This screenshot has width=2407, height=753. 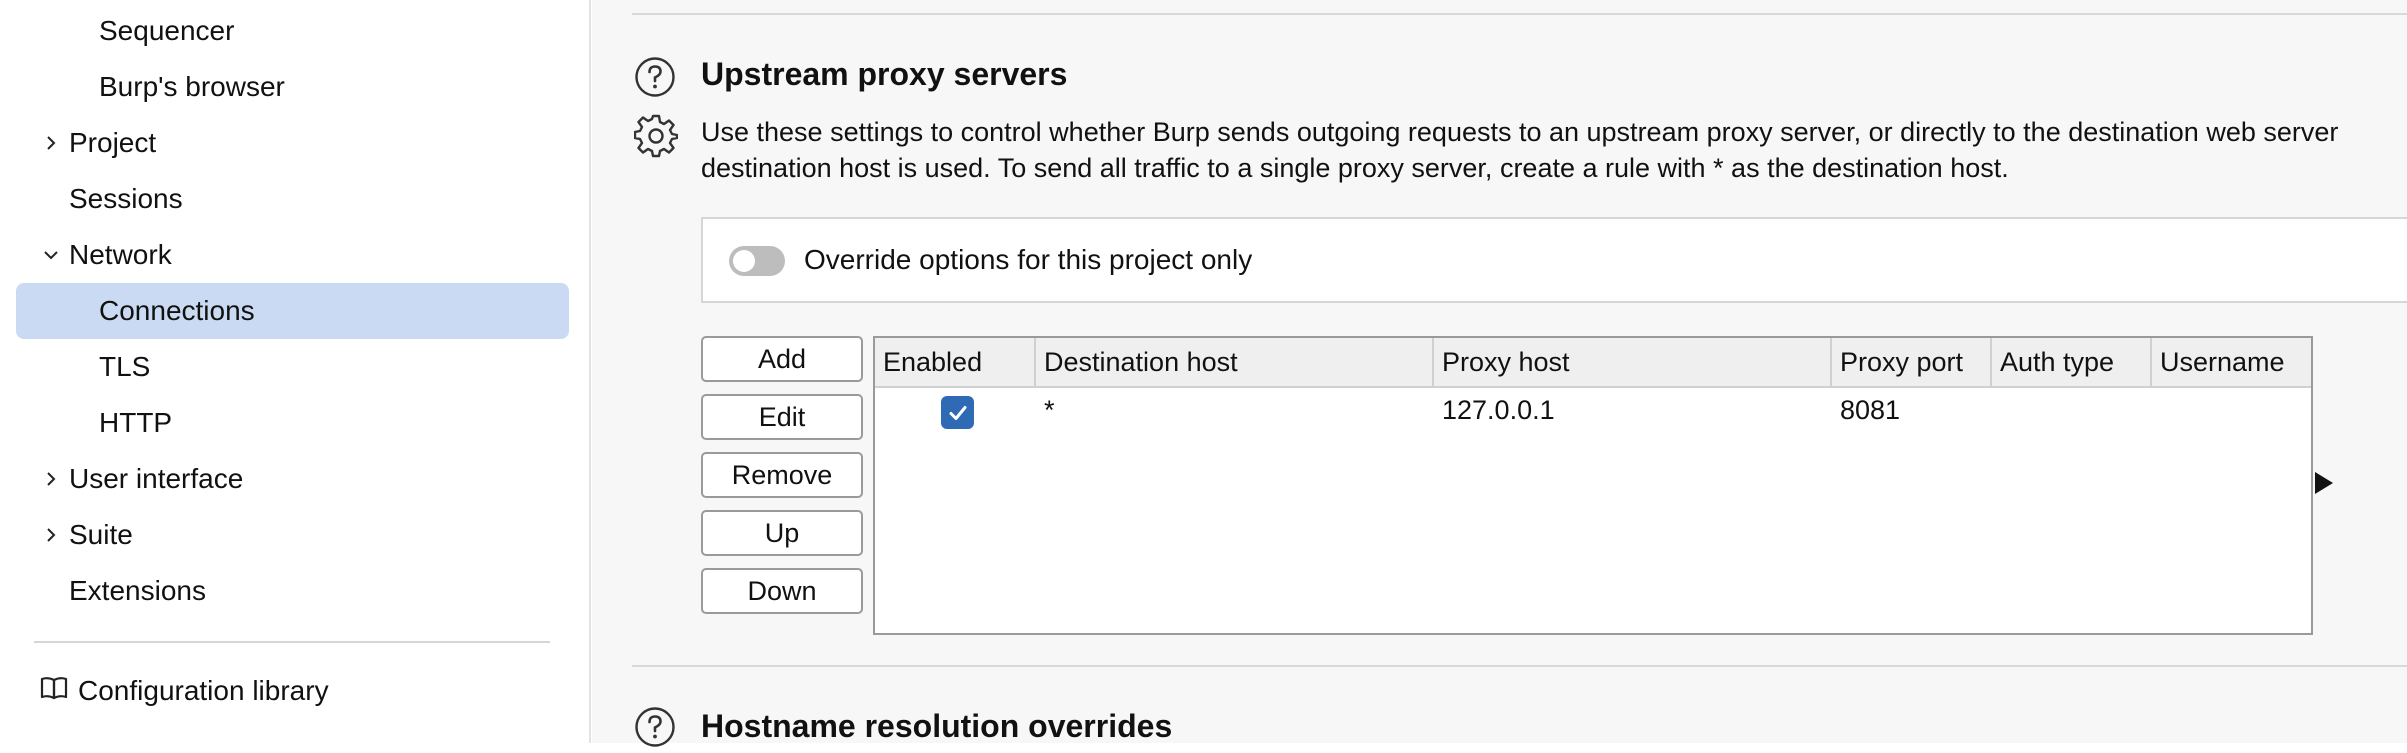 I want to click on add-button: Add, so click(x=782, y=359).